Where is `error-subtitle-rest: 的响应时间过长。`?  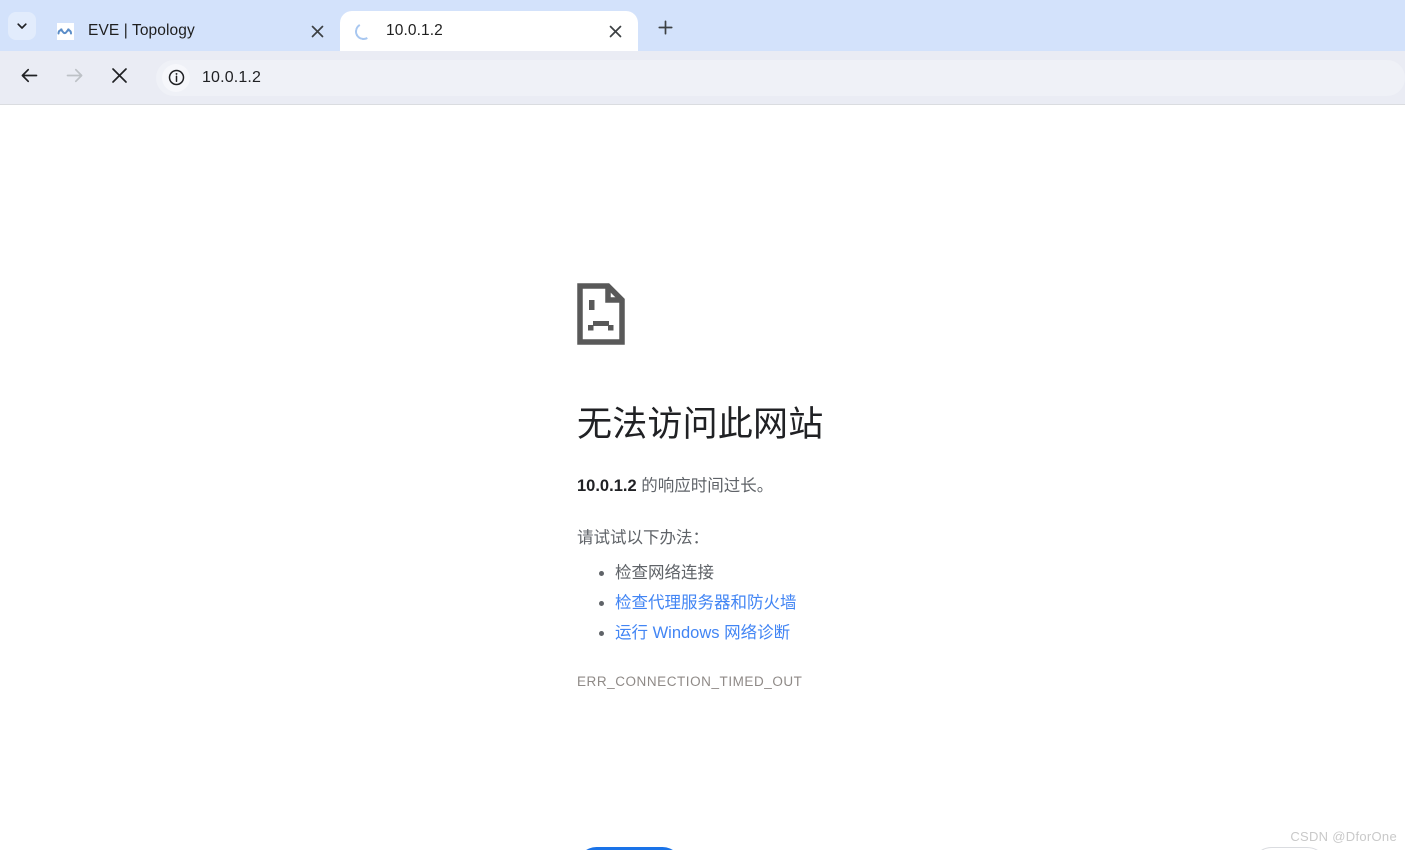 error-subtitle-rest: 的响应时间过长。 is located at coordinates (705, 485).